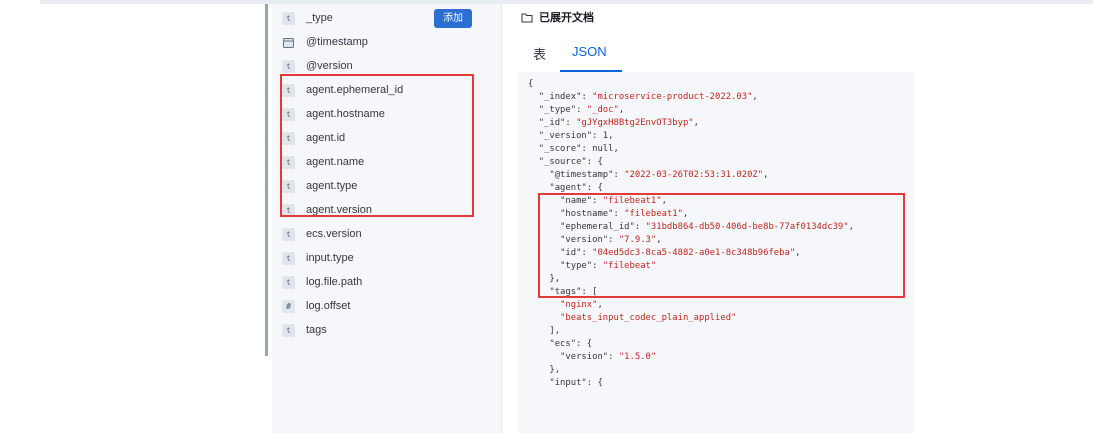 The height and width of the screenshot is (433, 1093). I want to click on field-item: # log.offset, so click(387, 306).